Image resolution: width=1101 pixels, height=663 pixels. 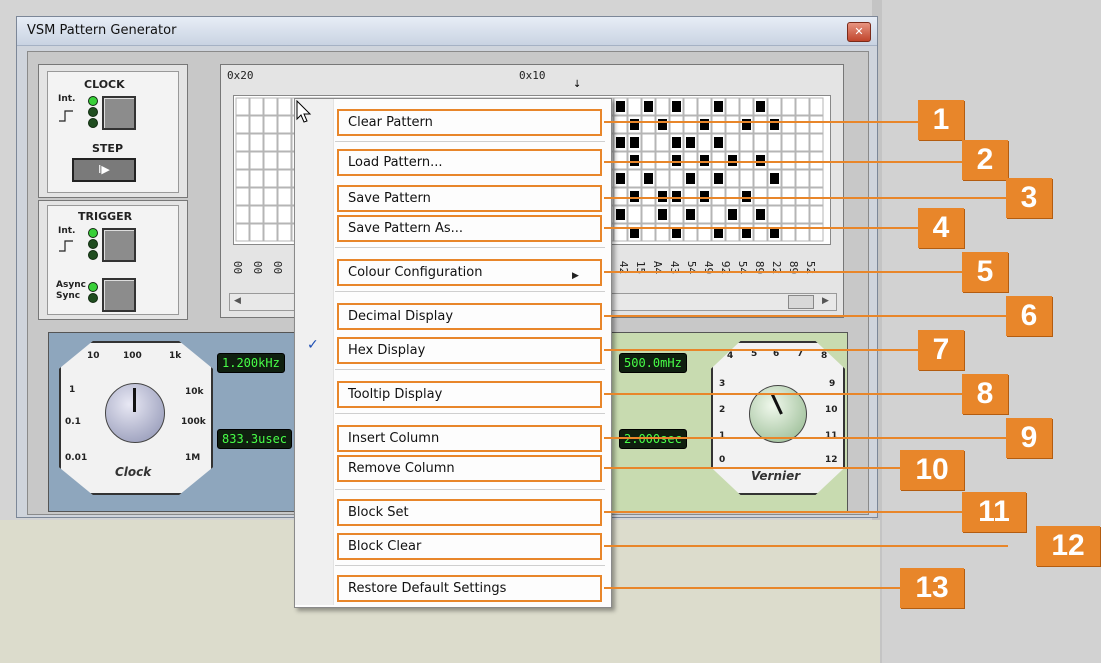 I want to click on menu-item-colour-configuration: Colour Configuration, so click(x=469, y=272).